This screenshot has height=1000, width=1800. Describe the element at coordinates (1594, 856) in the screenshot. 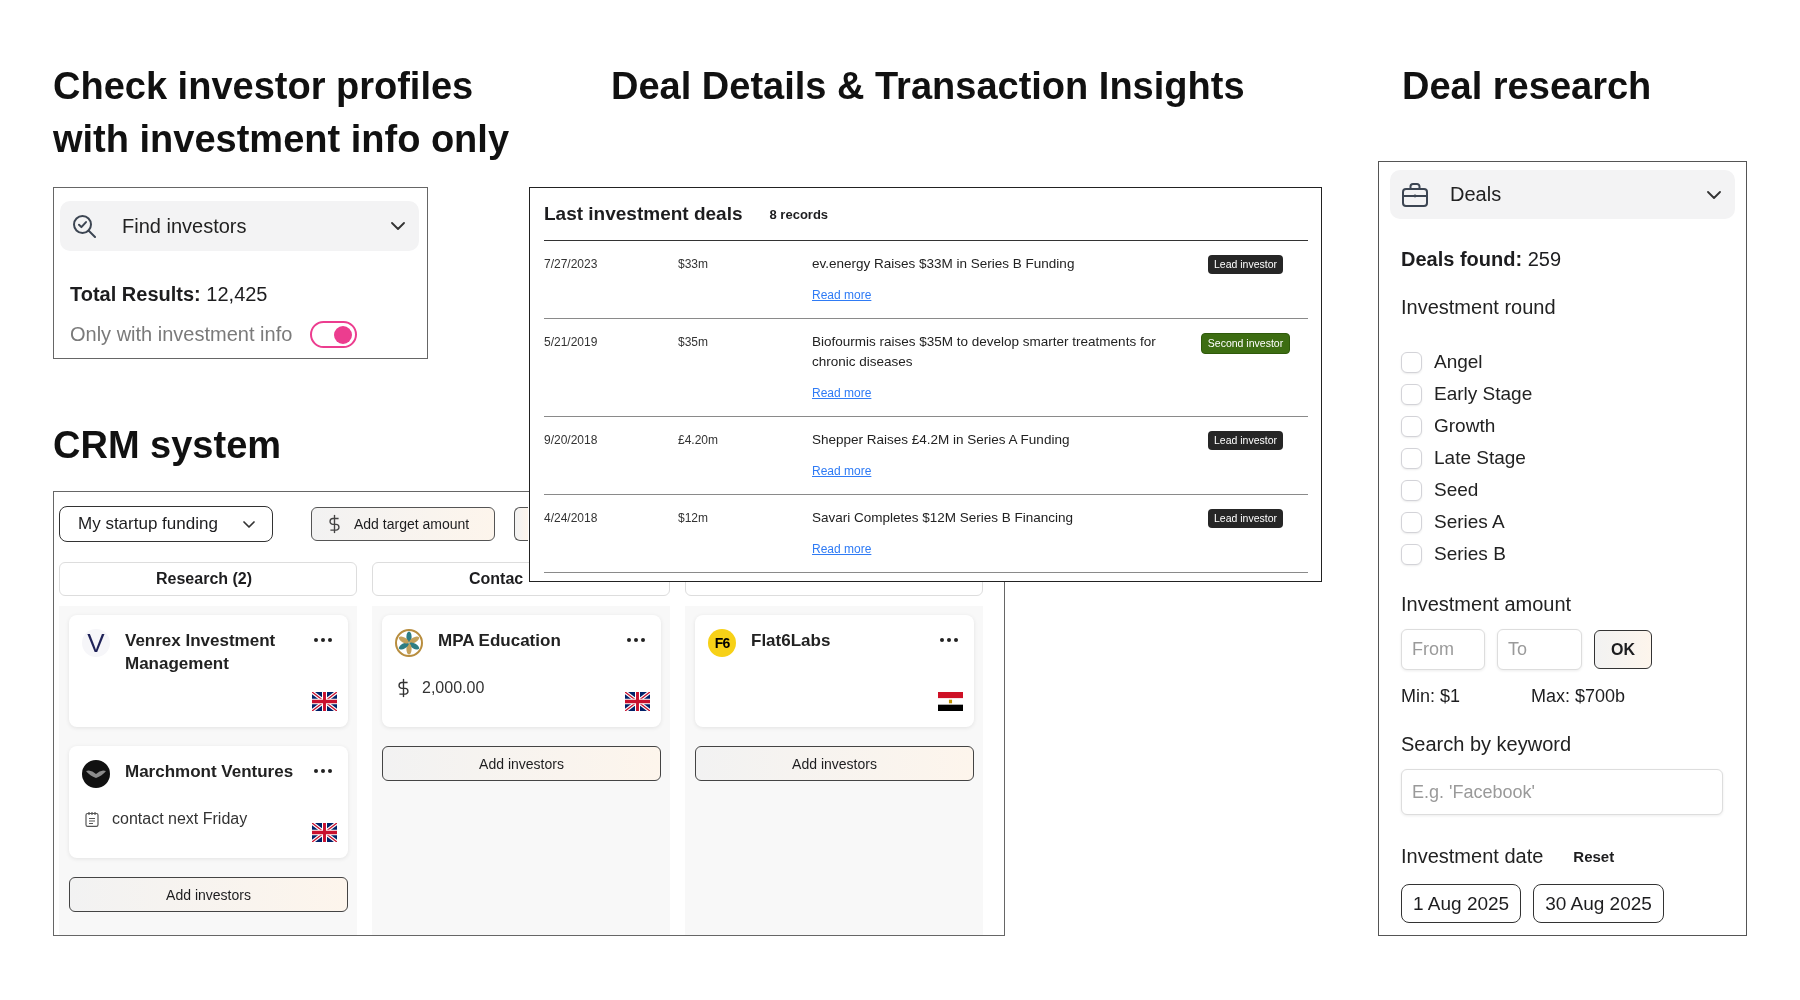

I see `reset-button: Reset` at that location.